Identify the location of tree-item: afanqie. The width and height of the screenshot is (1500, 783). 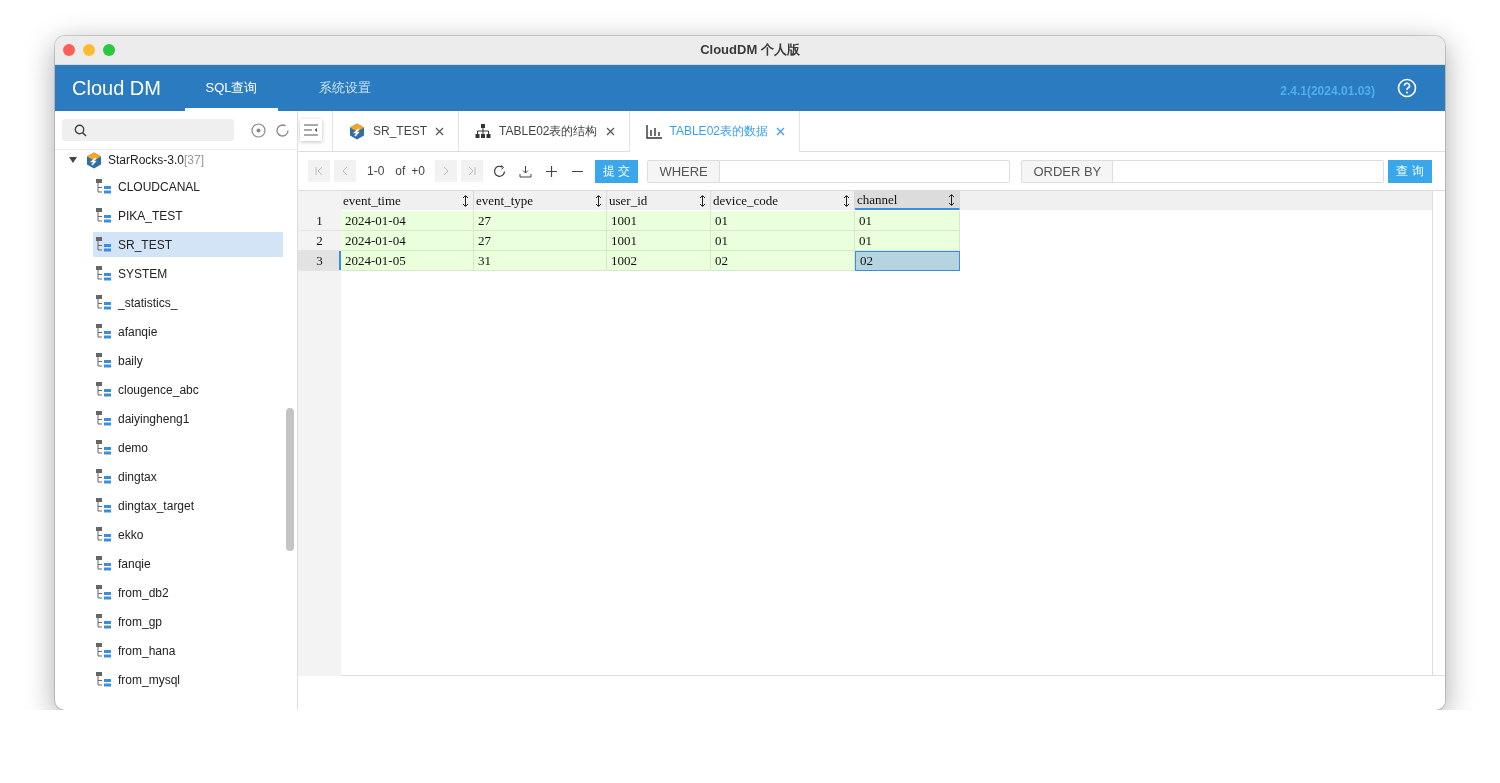
(188, 331).